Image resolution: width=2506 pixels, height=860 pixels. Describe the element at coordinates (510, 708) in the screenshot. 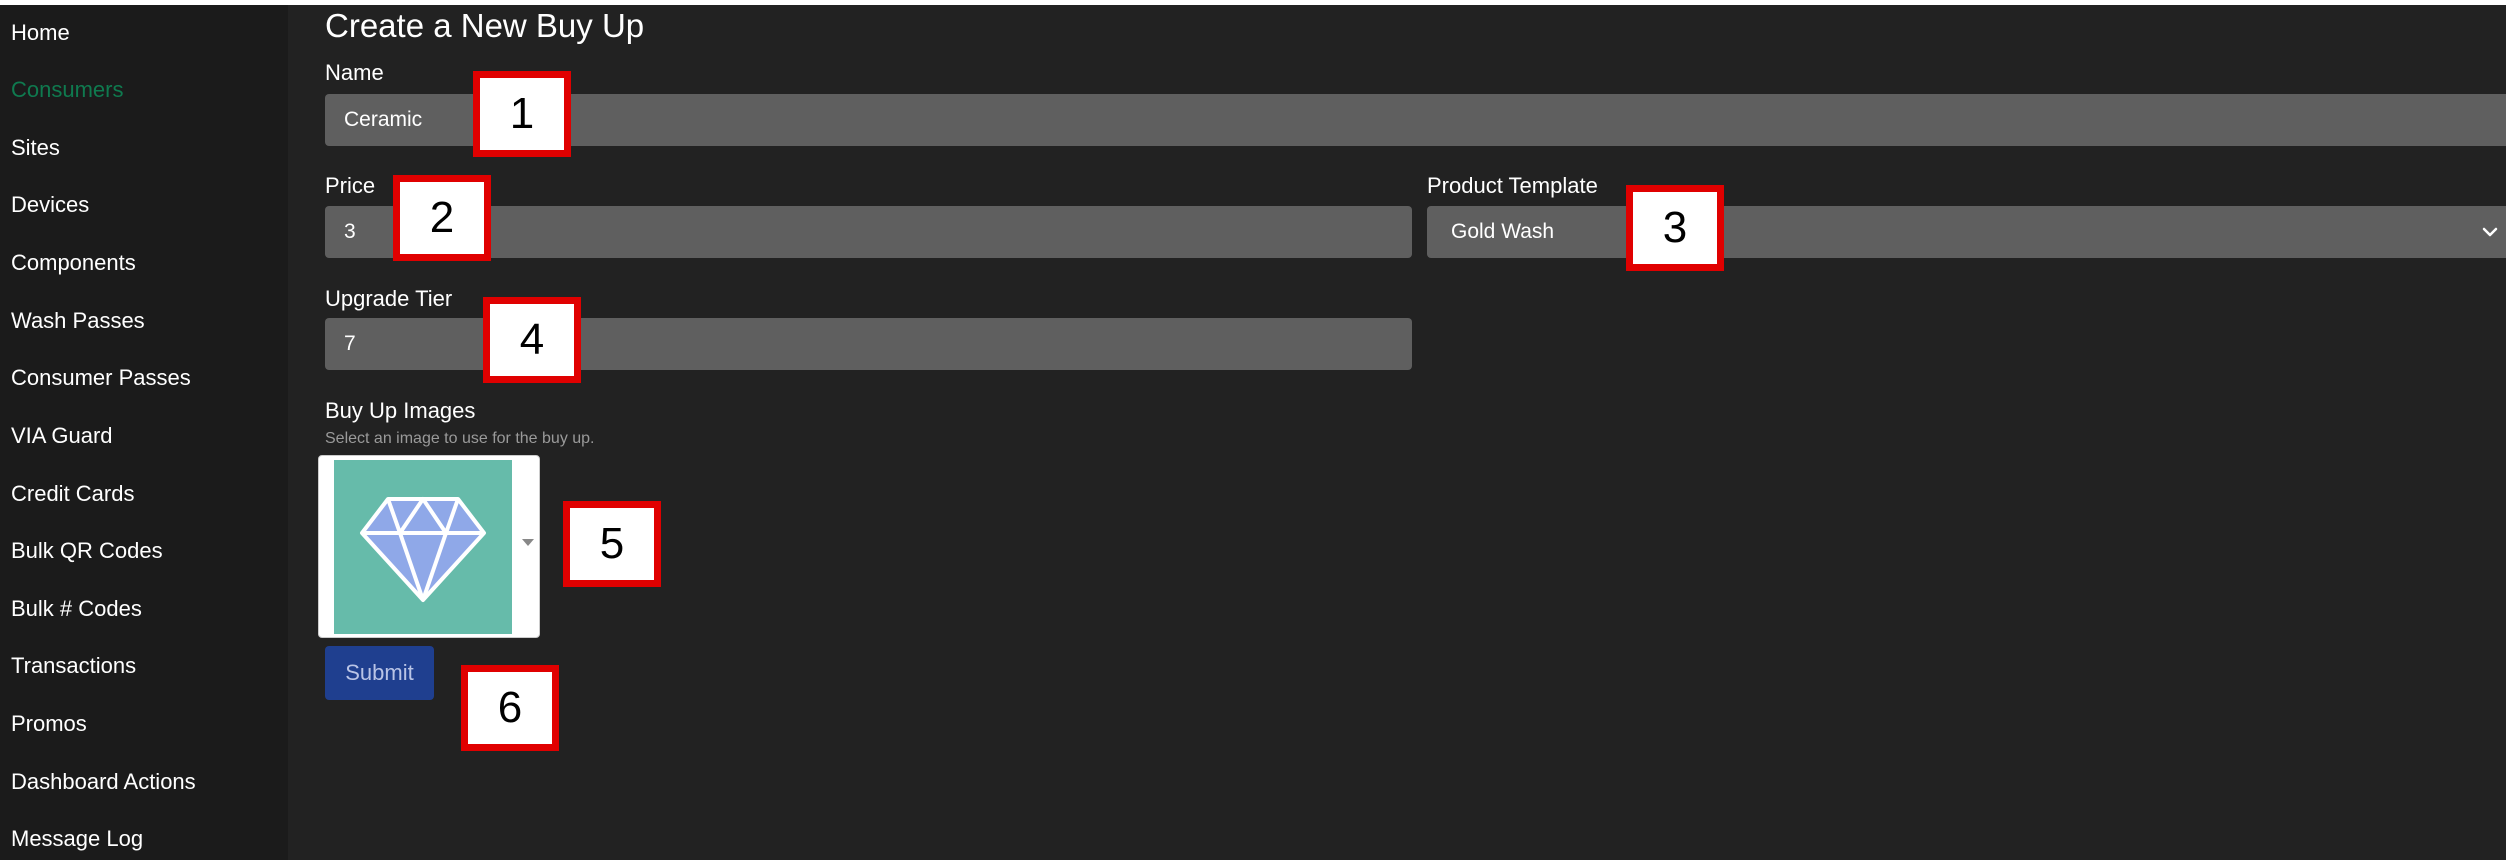

I see `callout-6: 6` at that location.